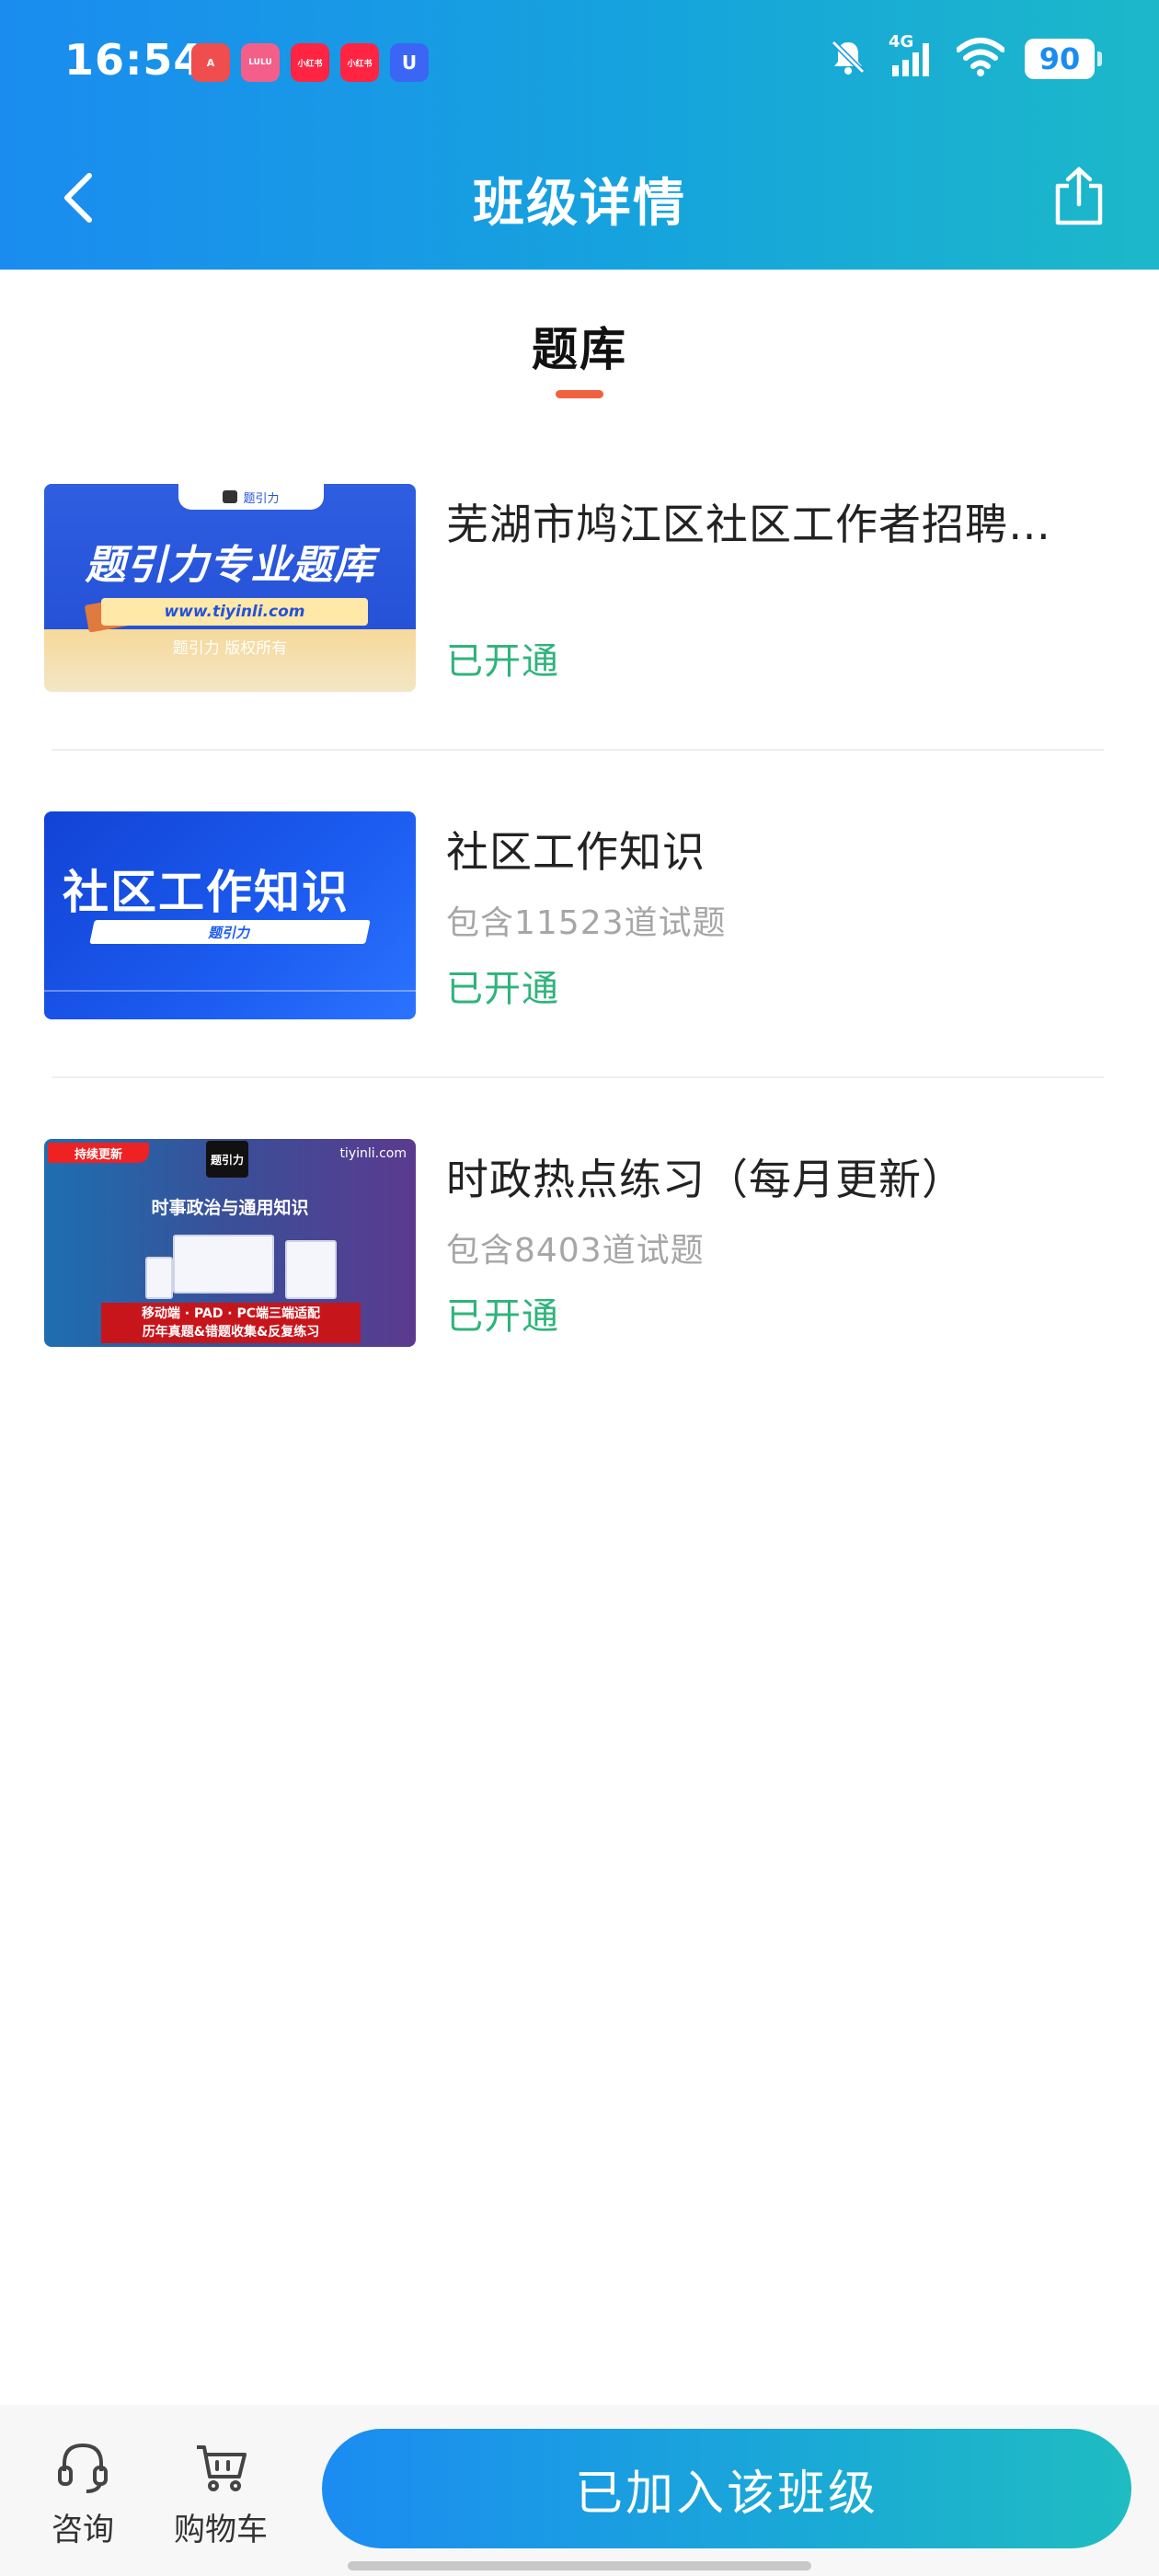 Image resolution: width=1159 pixels, height=2576 pixels. I want to click on nav-bar: 班级详情, so click(579, 197).